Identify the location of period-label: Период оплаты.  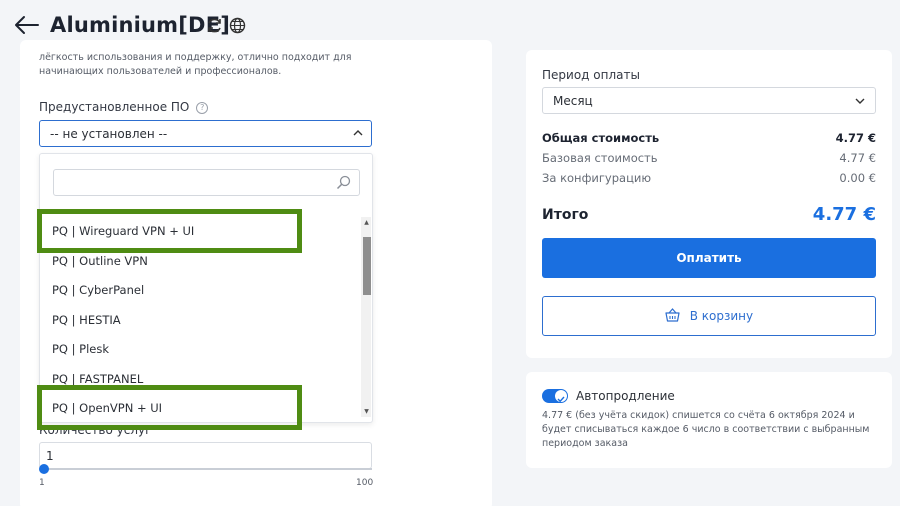
(591, 75).